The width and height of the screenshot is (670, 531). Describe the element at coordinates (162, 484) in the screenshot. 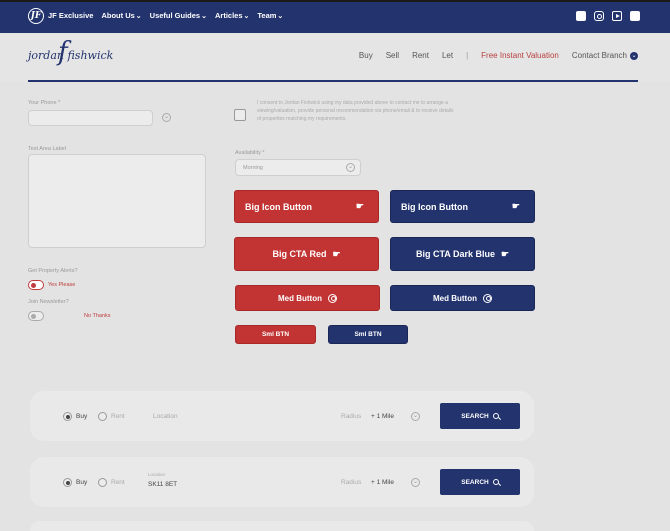

I see `location-input: SK11 8ET` at that location.